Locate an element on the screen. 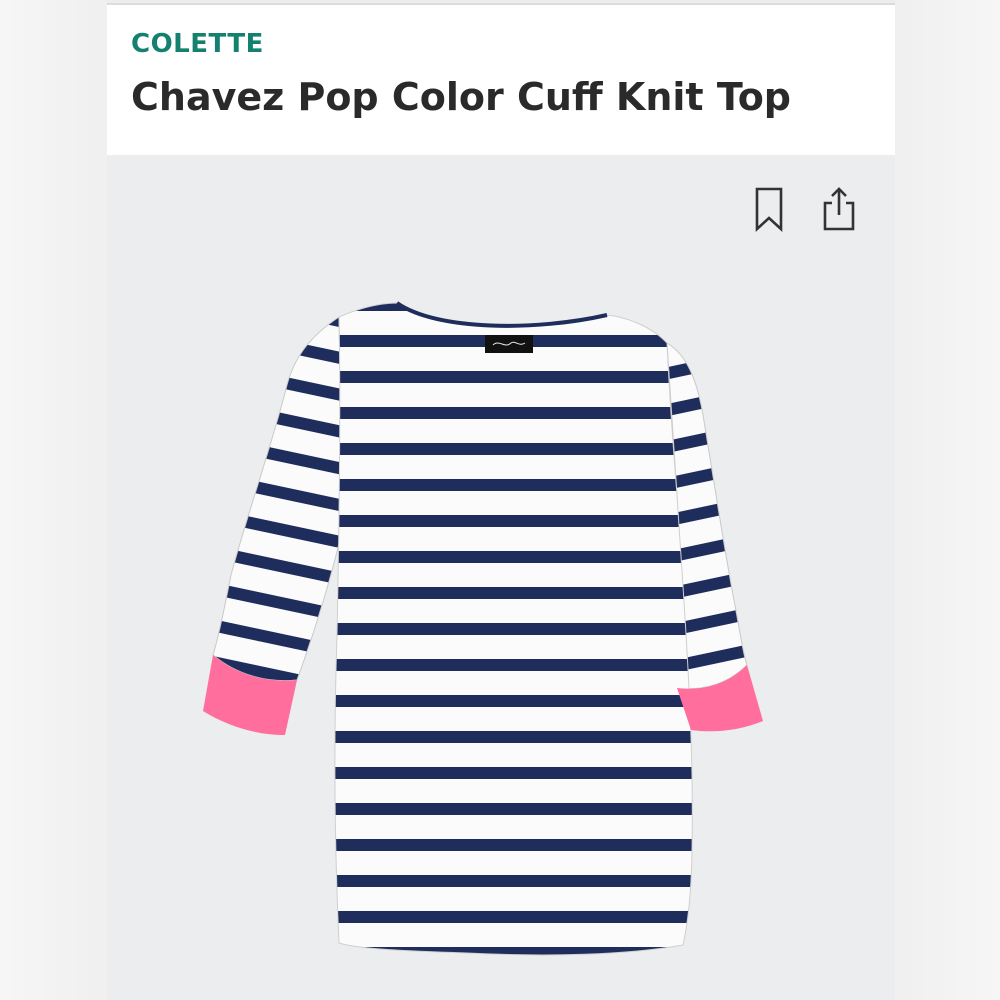 The width and height of the screenshot is (1000, 1000). product-title: Chavez Pop Color Cuff Knit Top is located at coordinates (461, 97).